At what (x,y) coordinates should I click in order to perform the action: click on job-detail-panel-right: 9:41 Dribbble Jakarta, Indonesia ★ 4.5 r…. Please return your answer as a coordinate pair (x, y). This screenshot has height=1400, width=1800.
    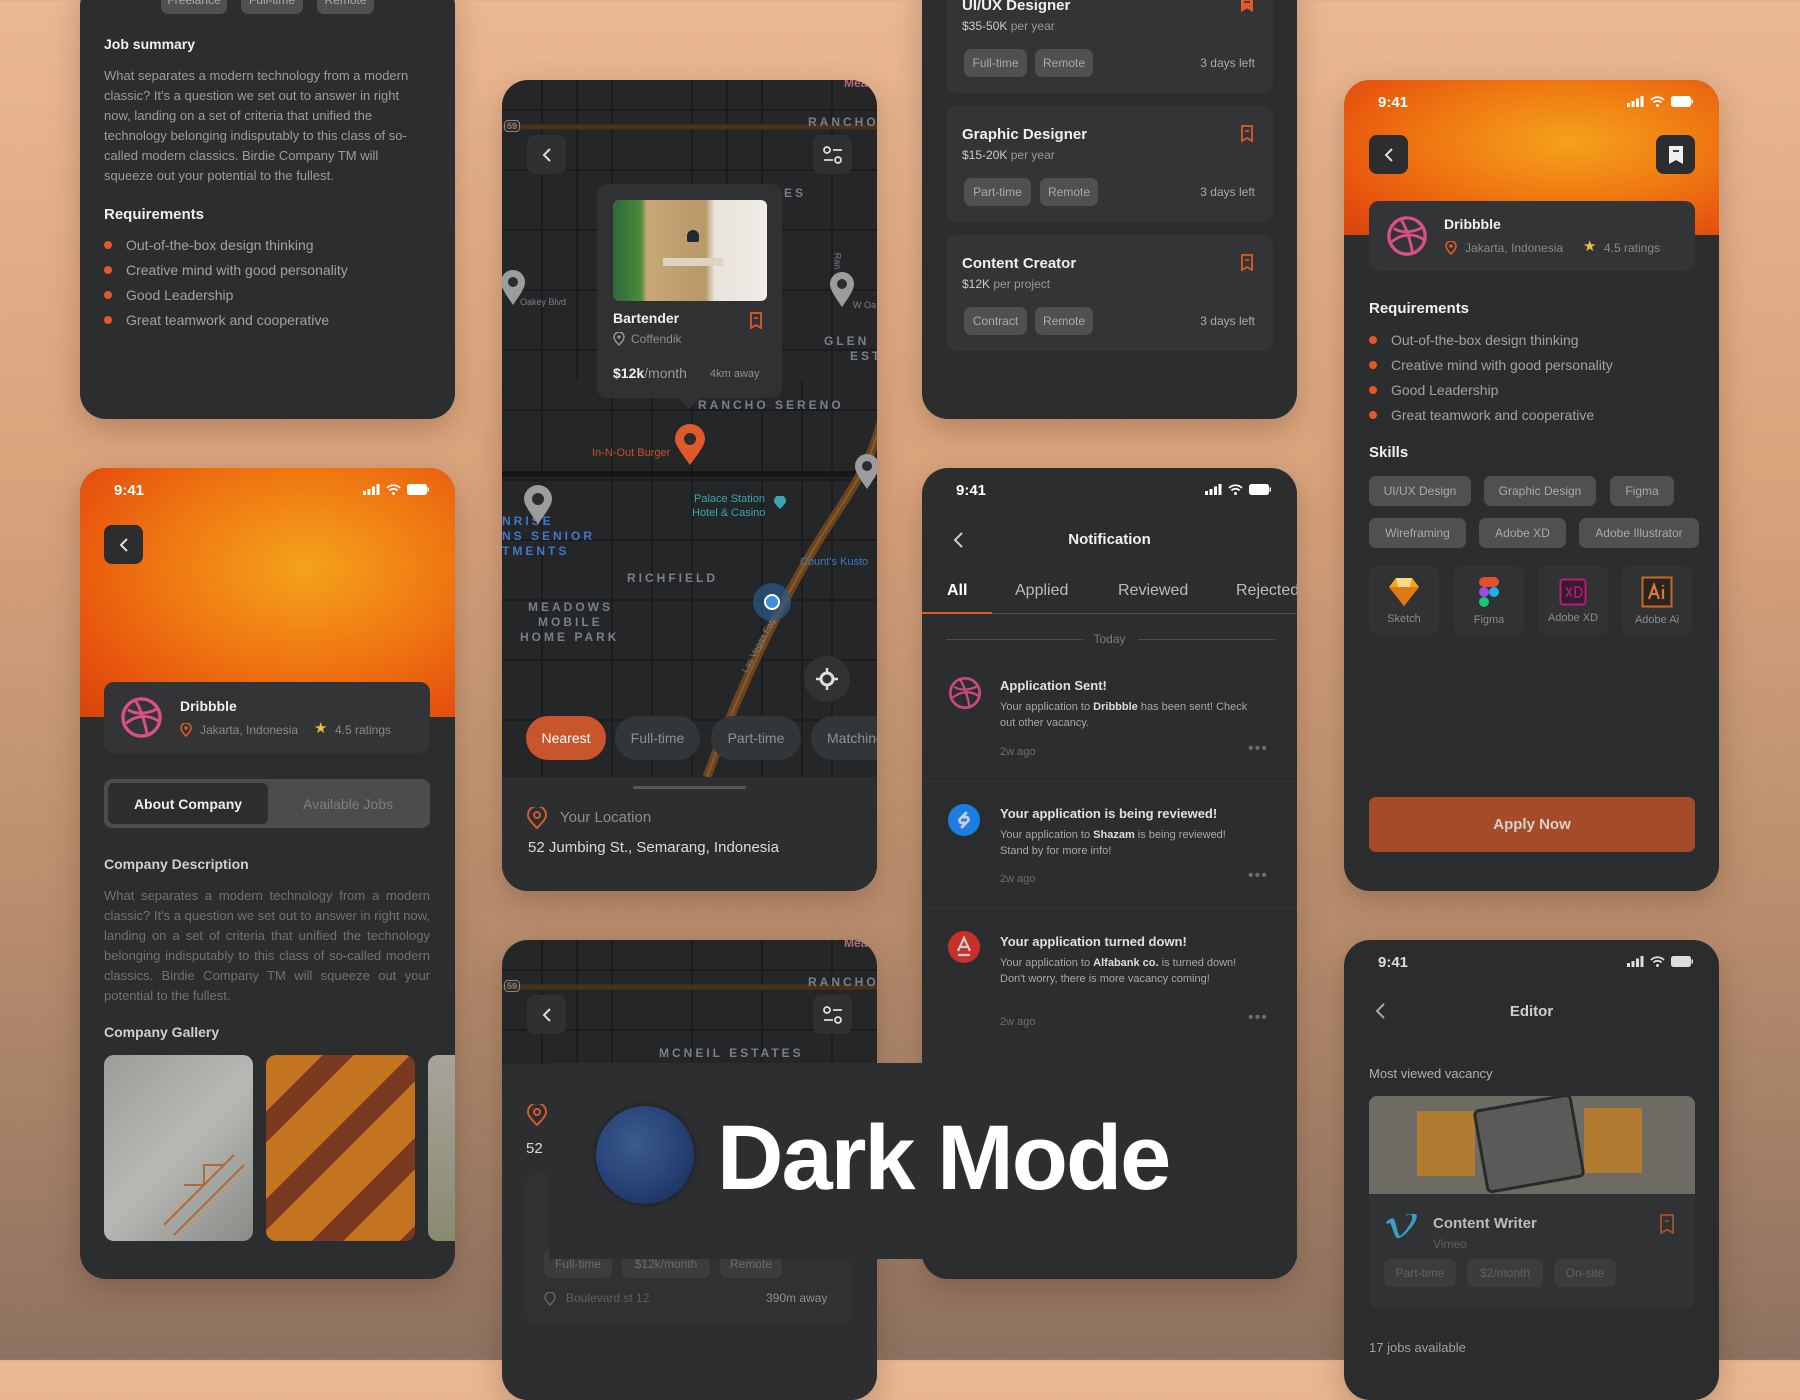
    Looking at the image, I should click on (1531, 485).